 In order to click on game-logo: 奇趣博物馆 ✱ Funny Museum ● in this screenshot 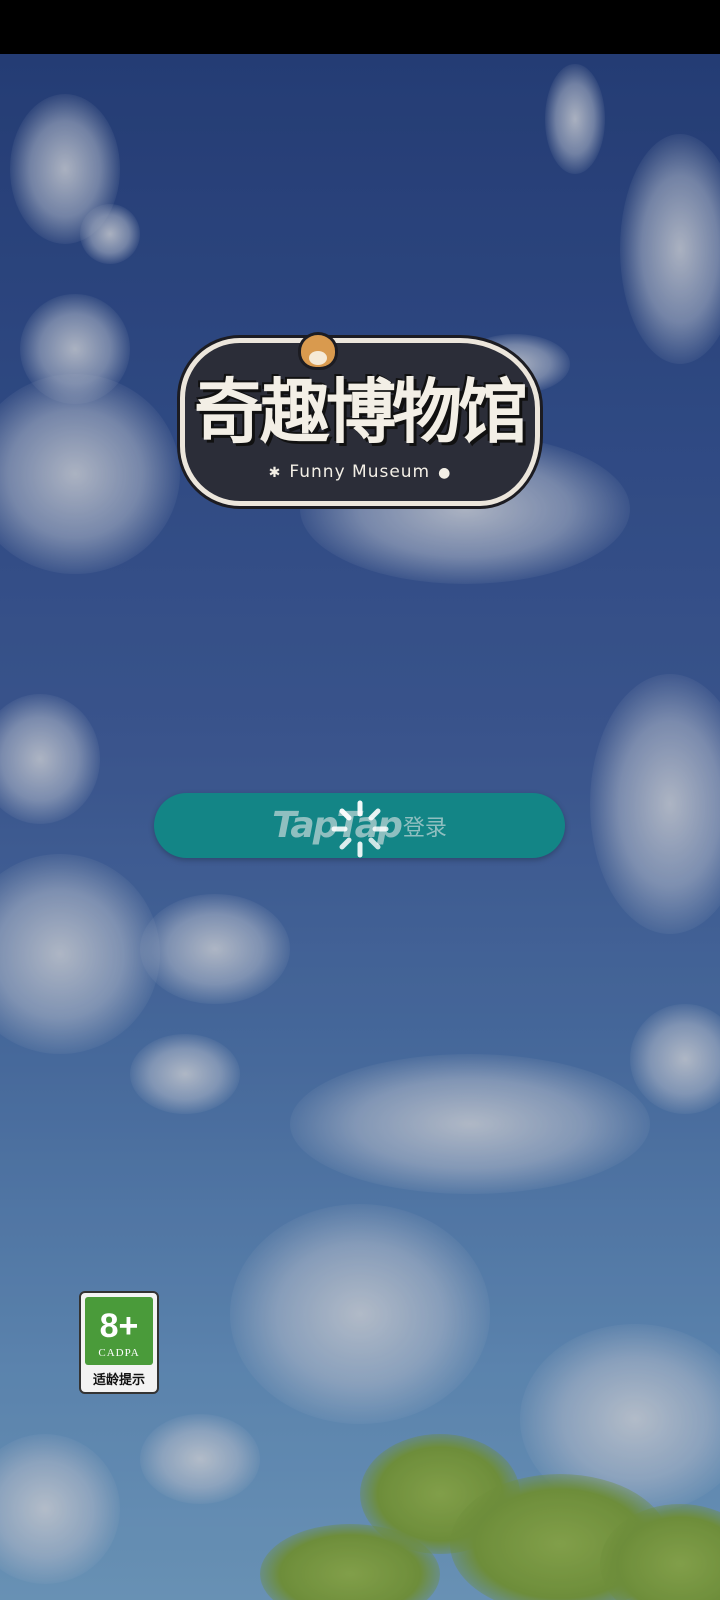, I will do `click(360, 419)`.